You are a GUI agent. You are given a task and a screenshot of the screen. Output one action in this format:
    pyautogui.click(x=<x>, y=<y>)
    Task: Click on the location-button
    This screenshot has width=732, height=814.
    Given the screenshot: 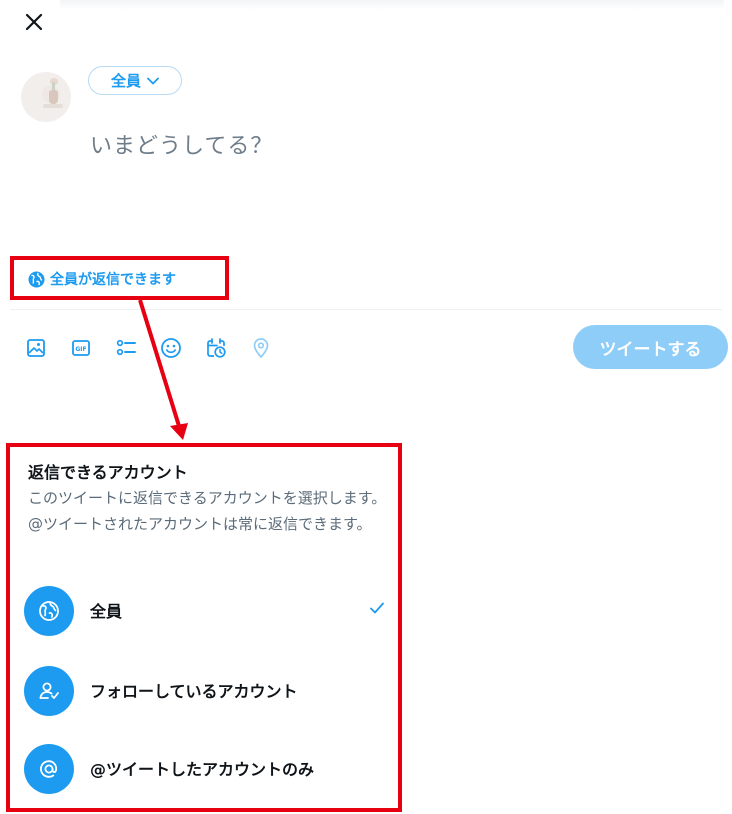 What is the action you would take?
    pyautogui.click(x=261, y=348)
    